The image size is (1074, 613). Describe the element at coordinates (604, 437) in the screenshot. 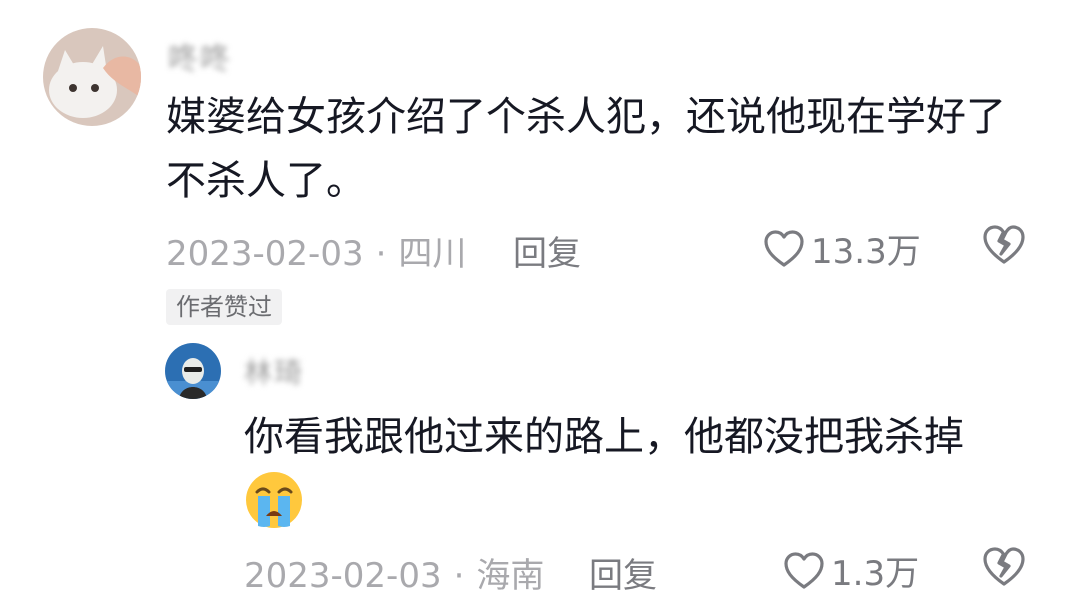

I see `reply-text: 你看我跟他过来的路上，他都没把我杀掉` at that location.